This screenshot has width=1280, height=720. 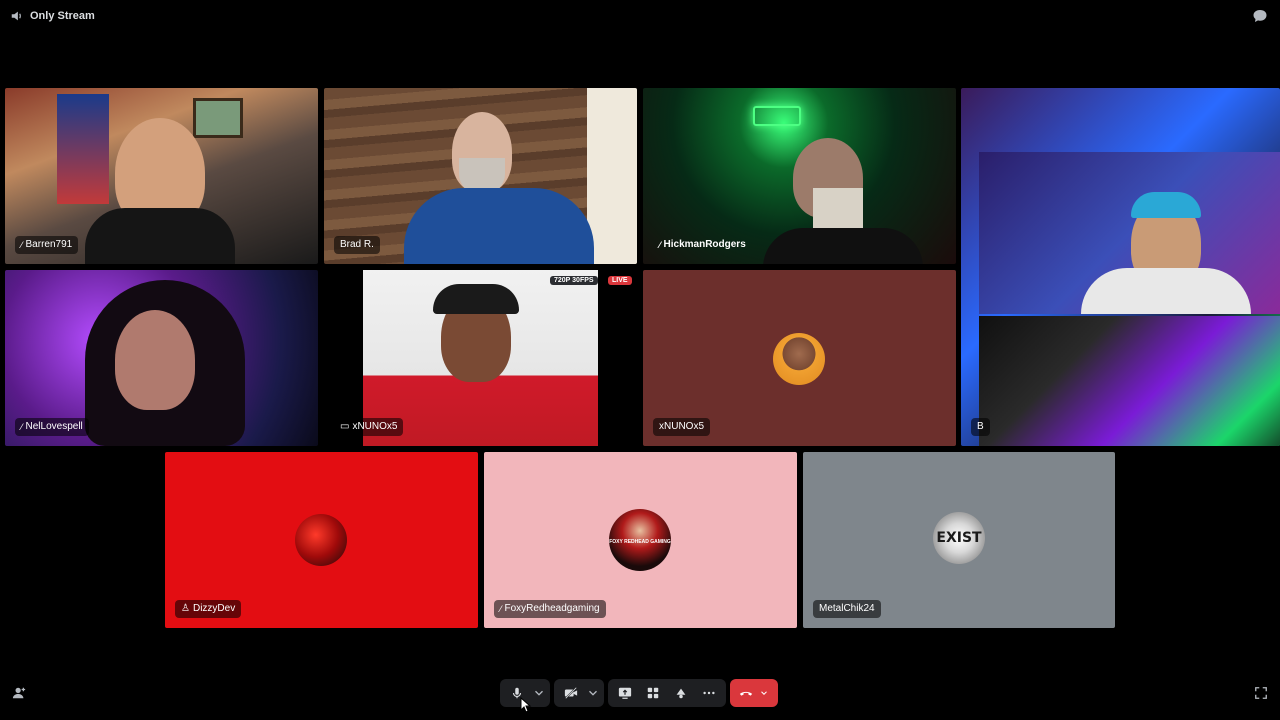 I want to click on neon-sign-decor, so click(x=777, y=116).